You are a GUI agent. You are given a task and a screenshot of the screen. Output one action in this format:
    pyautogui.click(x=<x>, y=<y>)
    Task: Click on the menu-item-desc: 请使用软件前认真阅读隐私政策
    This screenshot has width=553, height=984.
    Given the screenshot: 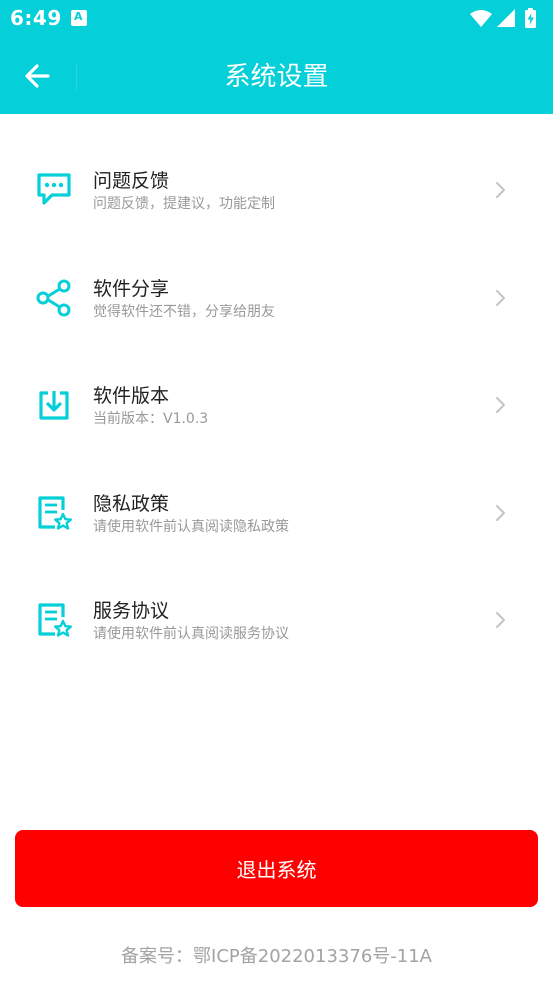 What is the action you would take?
    pyautogui.click(x=191, y=526)
    